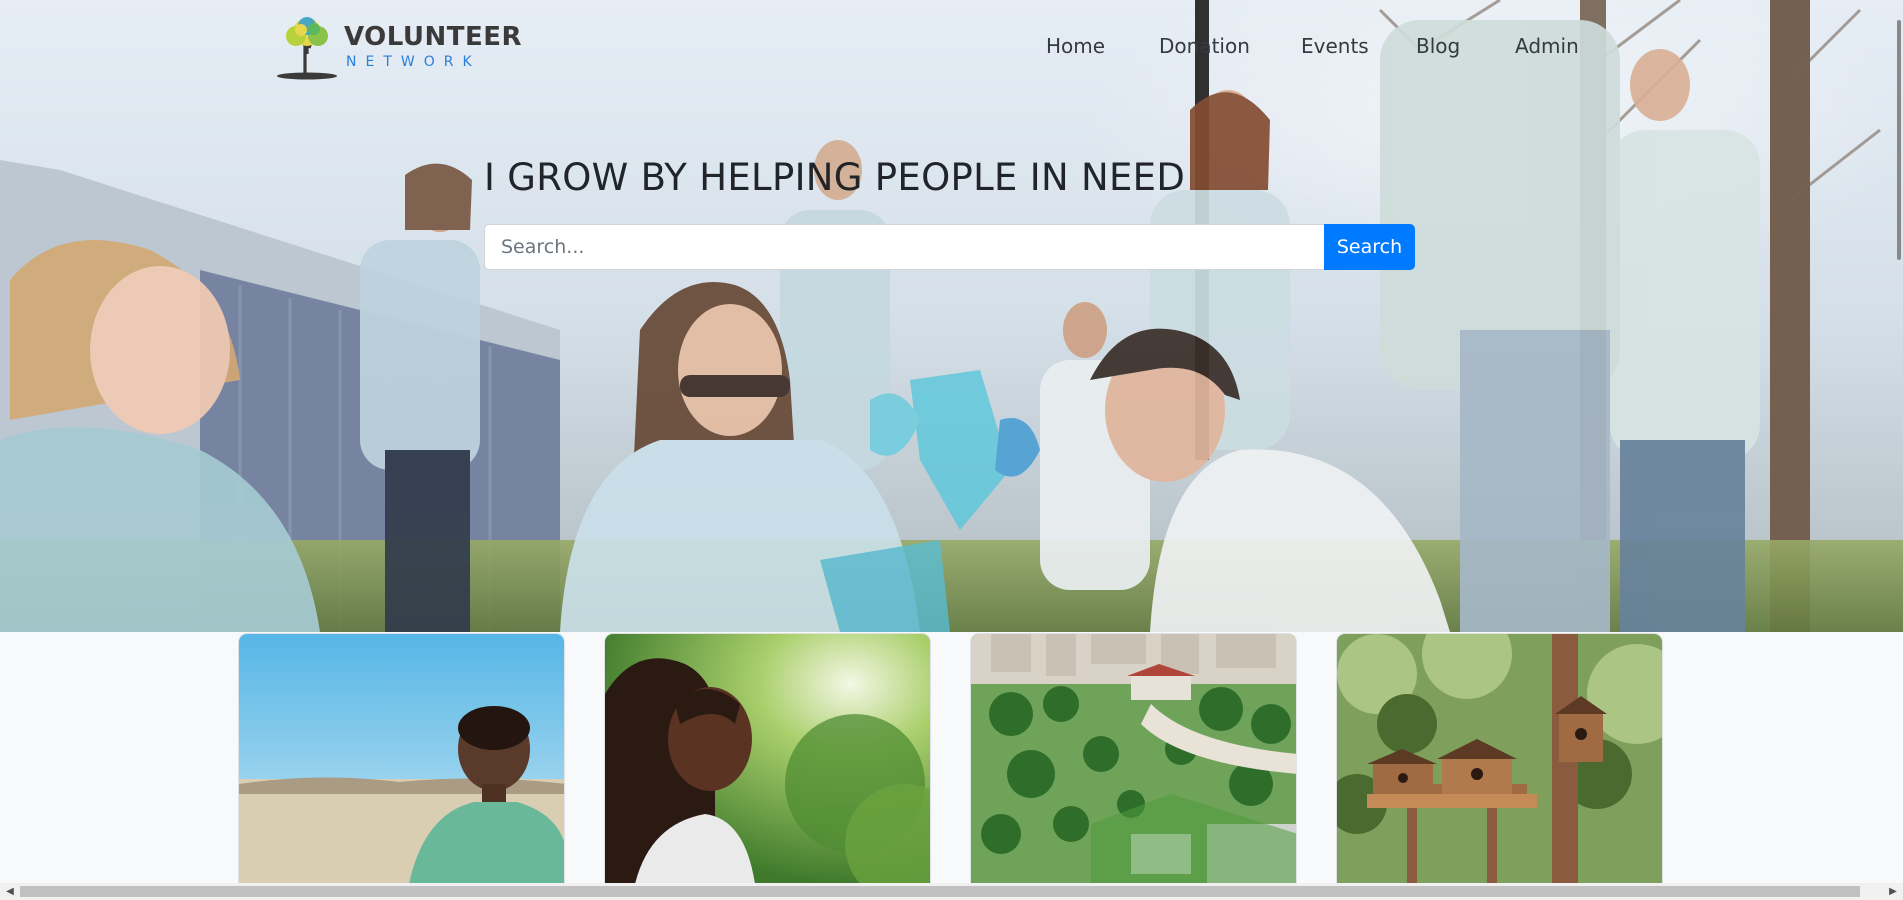  Describe the element at coordinates (413, 62) in the screenshot. I see `brand-tagline: NETWORK` at that location.